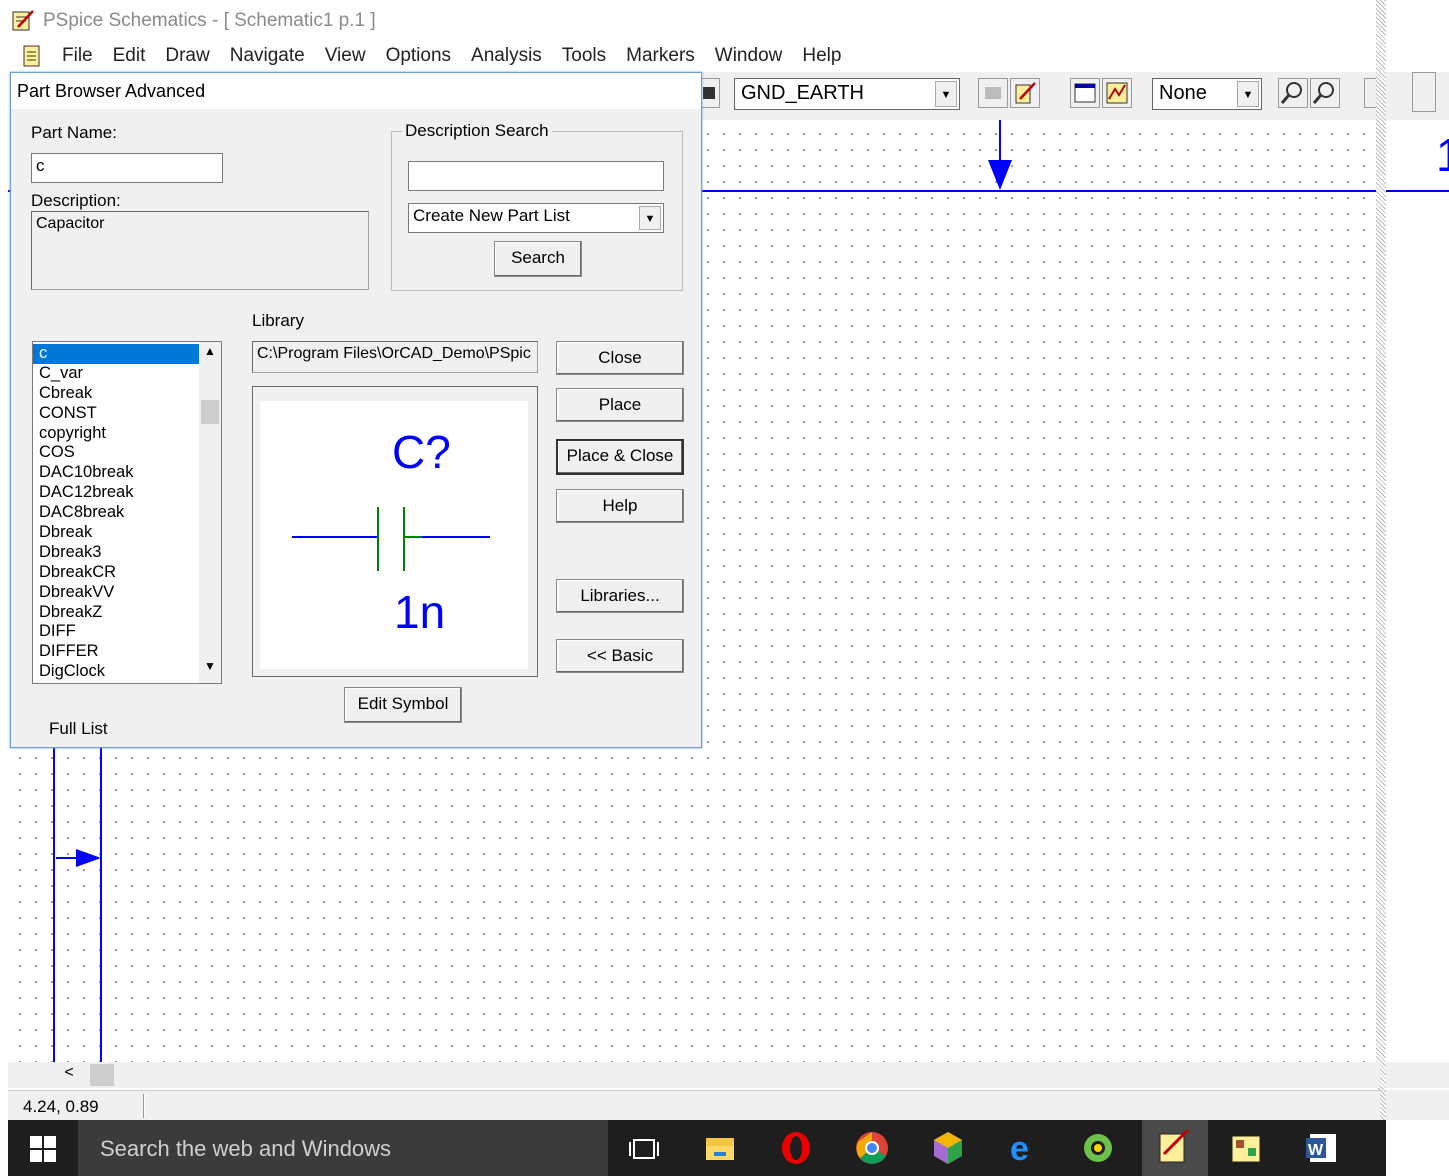  Describe the element at coordinates (394, 535) in the screenshot. I see `symbol-preview-canvas: C? 1n` at that location.